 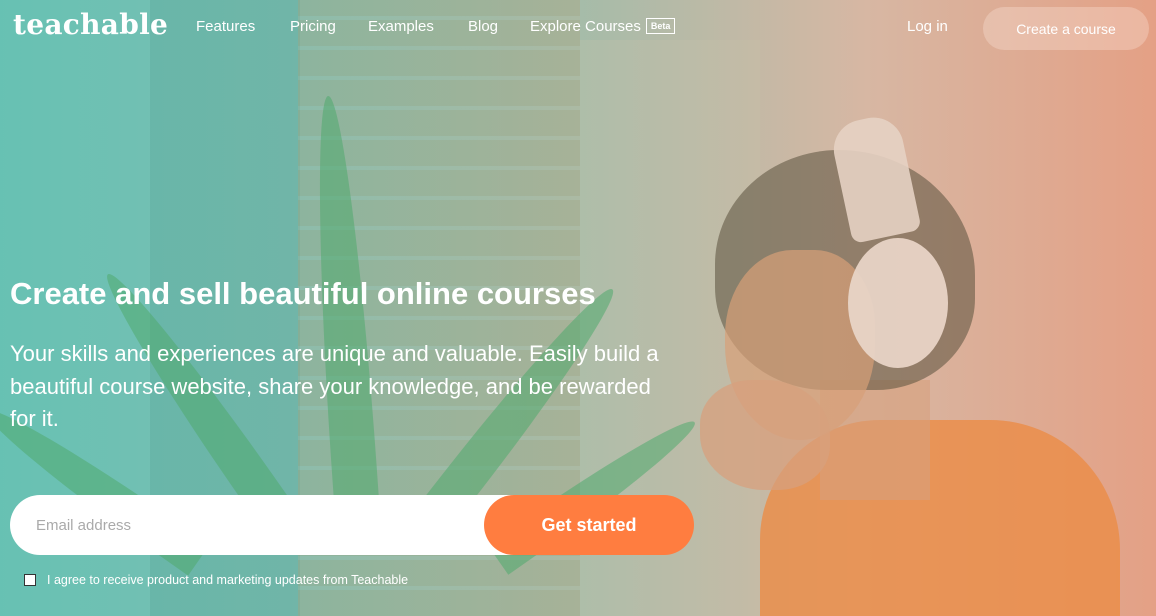 I want to click on nav-link-examples: Examples, so click(x=401, y=26).